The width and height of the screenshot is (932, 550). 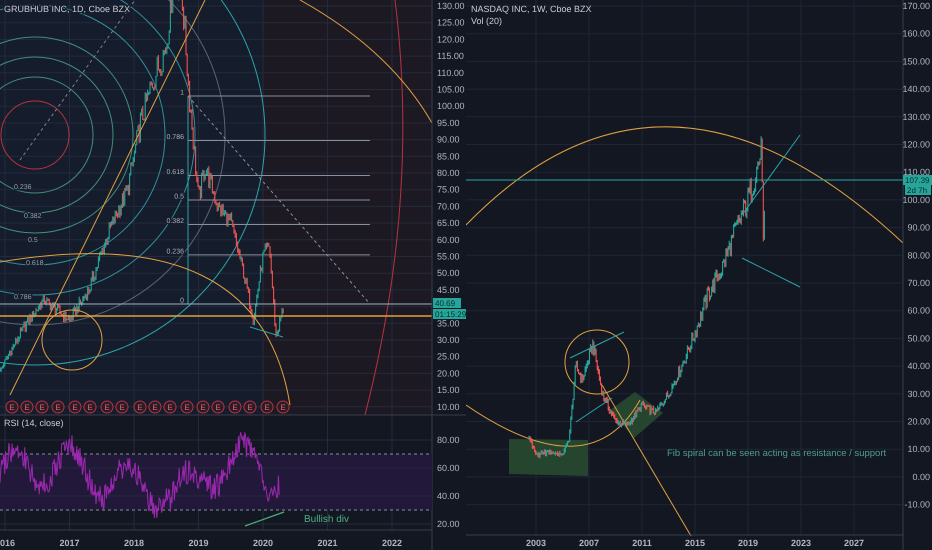 What do you see at coordinates (264, 519) in the screenshot?
I see `divergence-line` at bounding box center [264, 519].